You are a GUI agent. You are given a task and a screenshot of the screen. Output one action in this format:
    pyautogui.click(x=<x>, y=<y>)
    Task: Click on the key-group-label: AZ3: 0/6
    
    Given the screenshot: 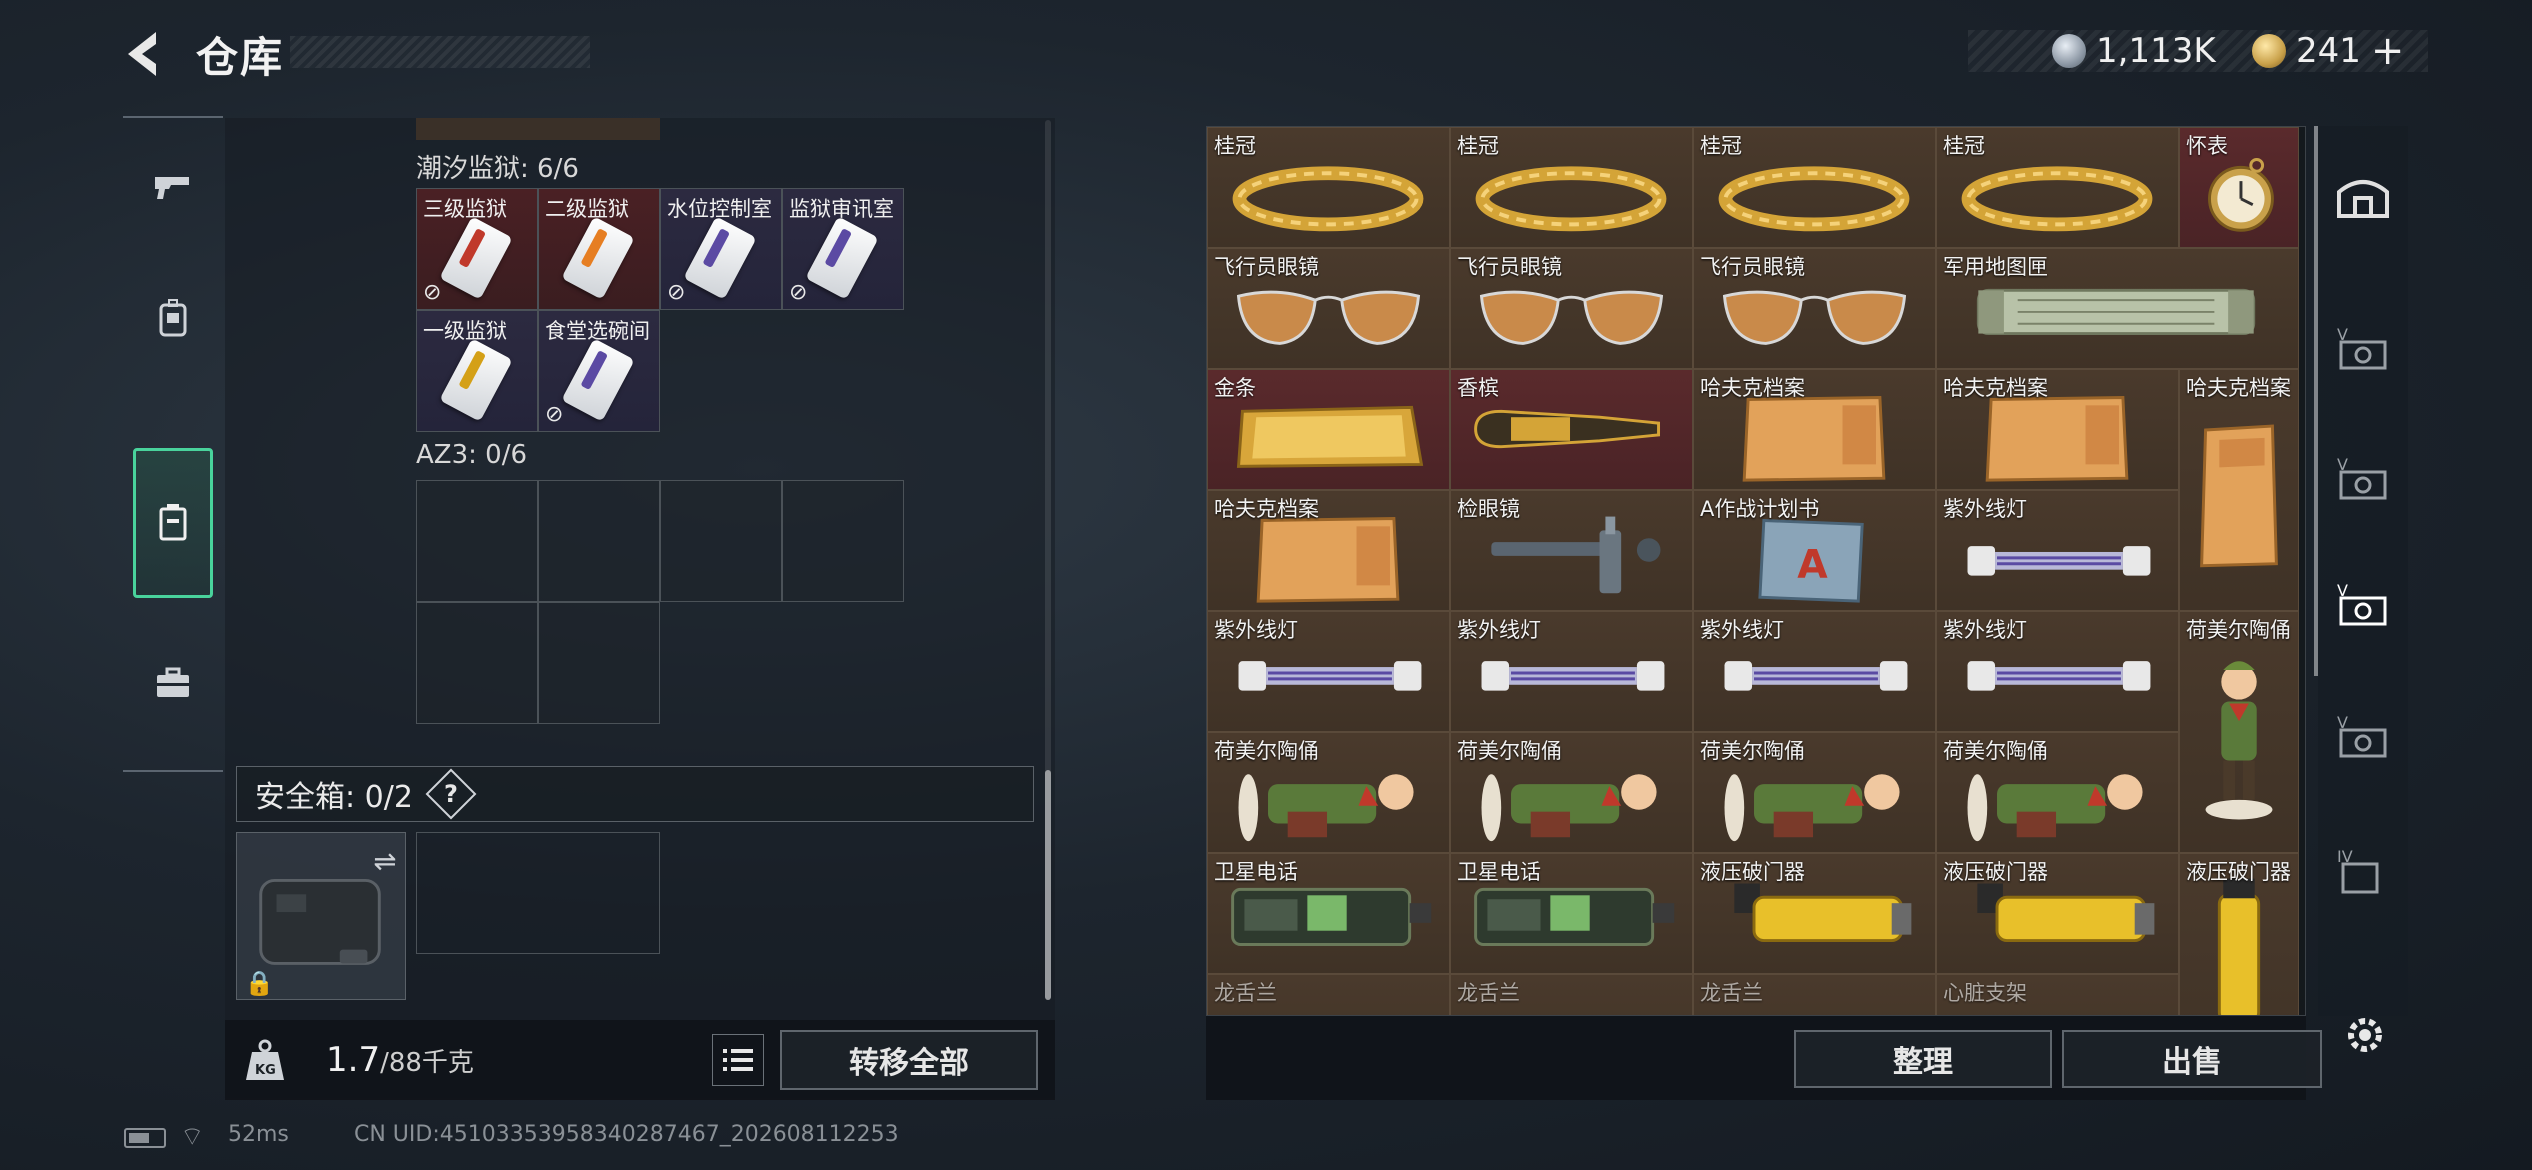 What is the action you would take?
    pyautogui.click(x=472, y=455)
    